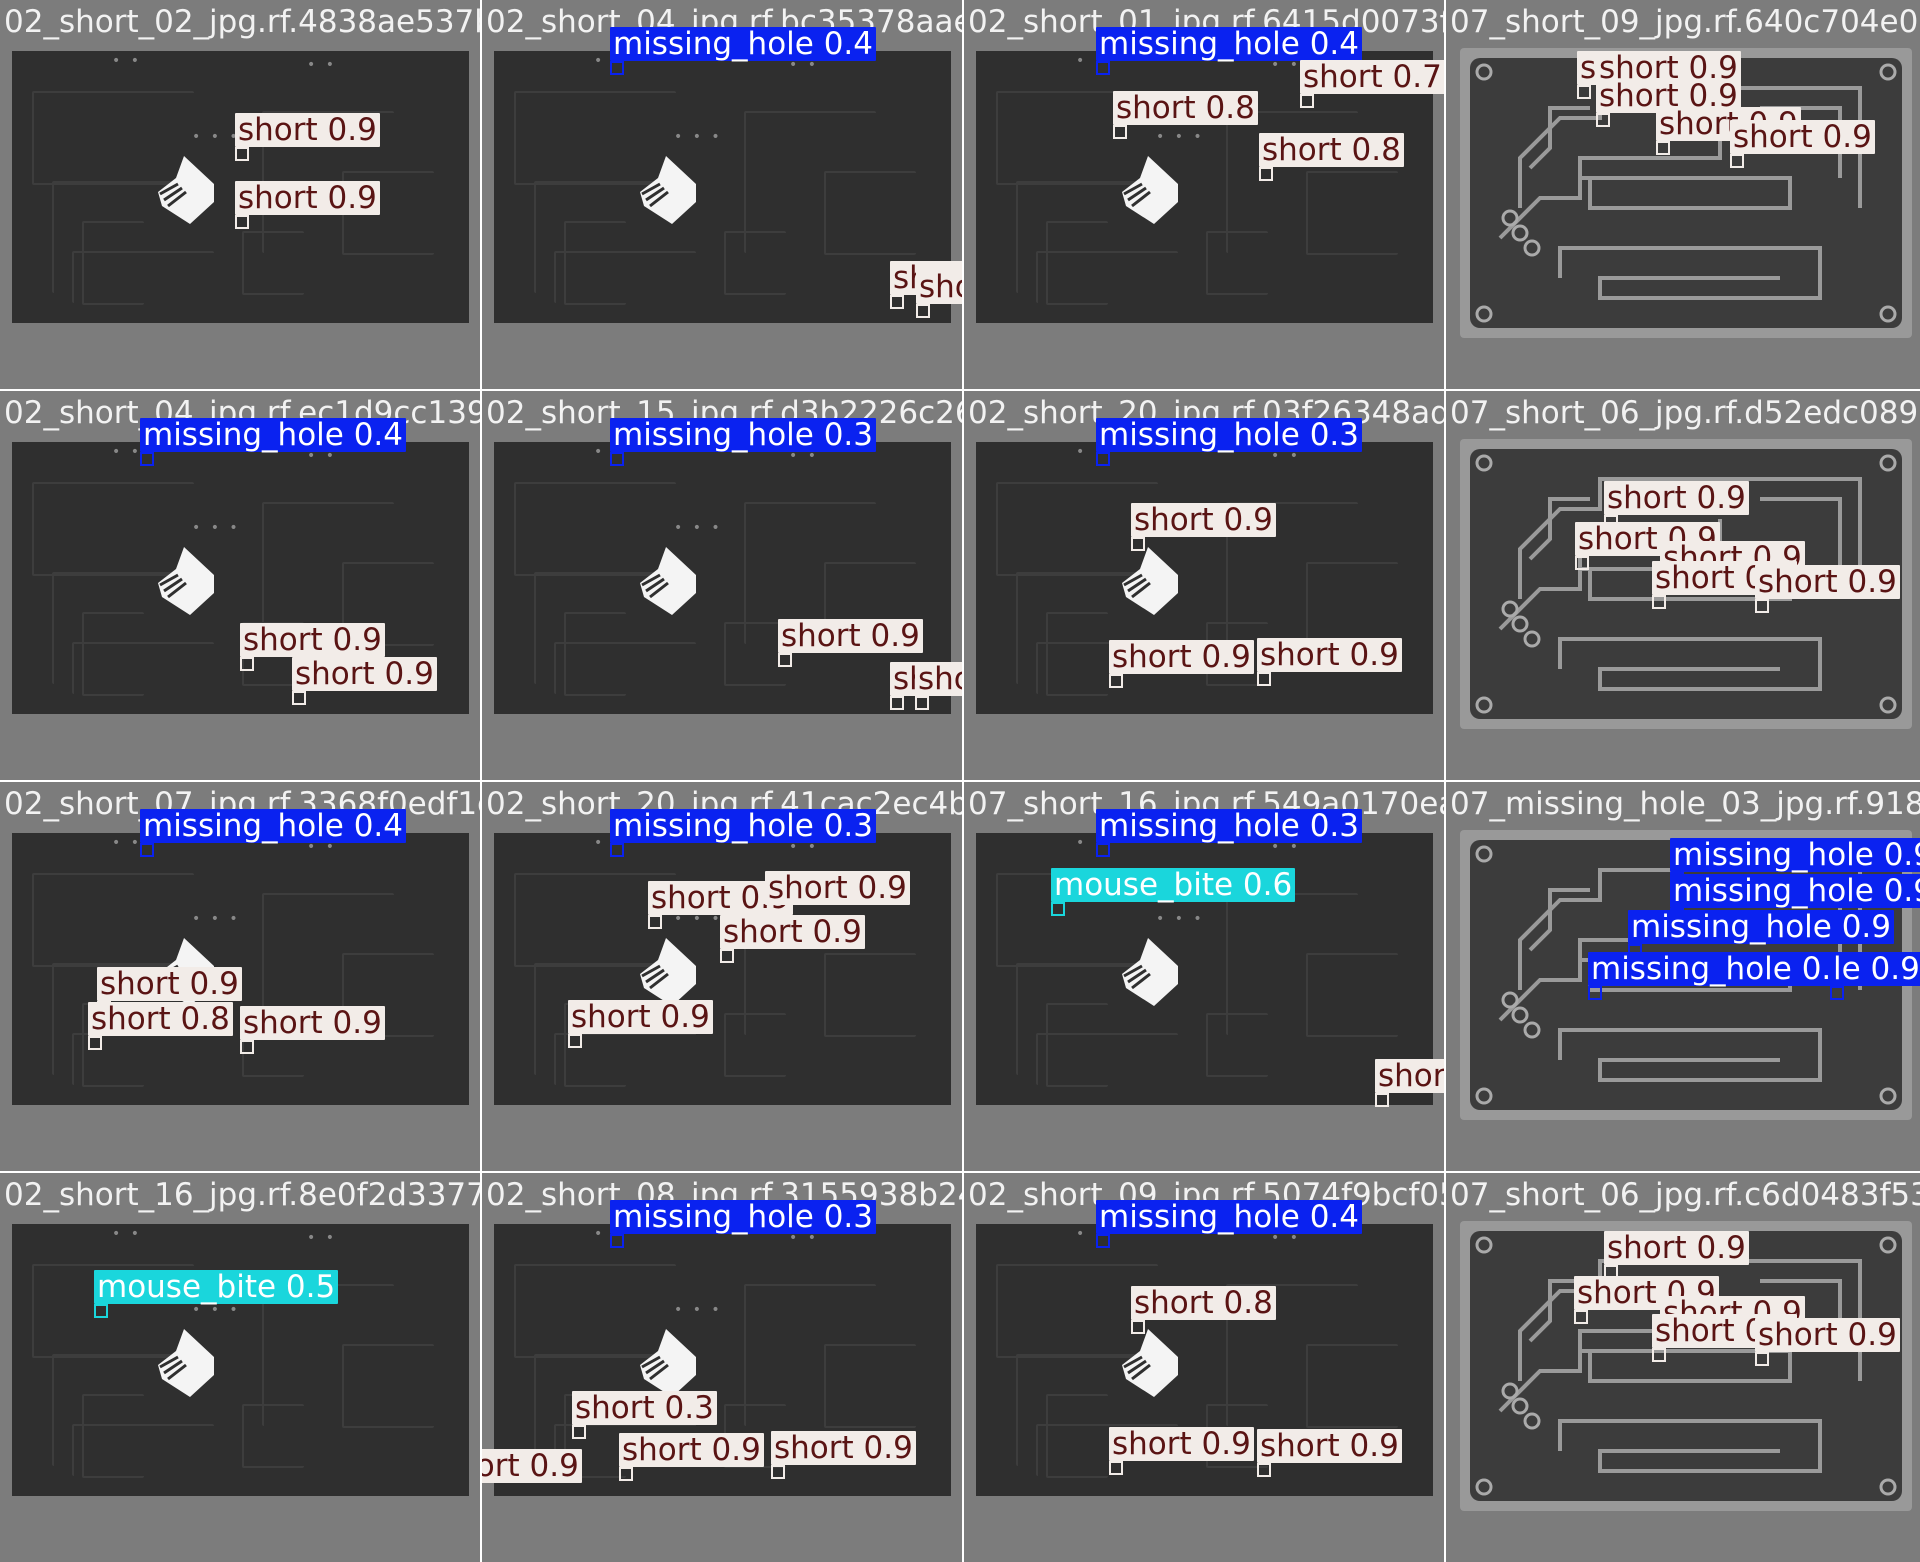 The image size is (1920, 1562). What do you see at coordinates (939, 287) in the screenshot?
I see `detection-label: short 0.7` at bounding box center [939, 287].